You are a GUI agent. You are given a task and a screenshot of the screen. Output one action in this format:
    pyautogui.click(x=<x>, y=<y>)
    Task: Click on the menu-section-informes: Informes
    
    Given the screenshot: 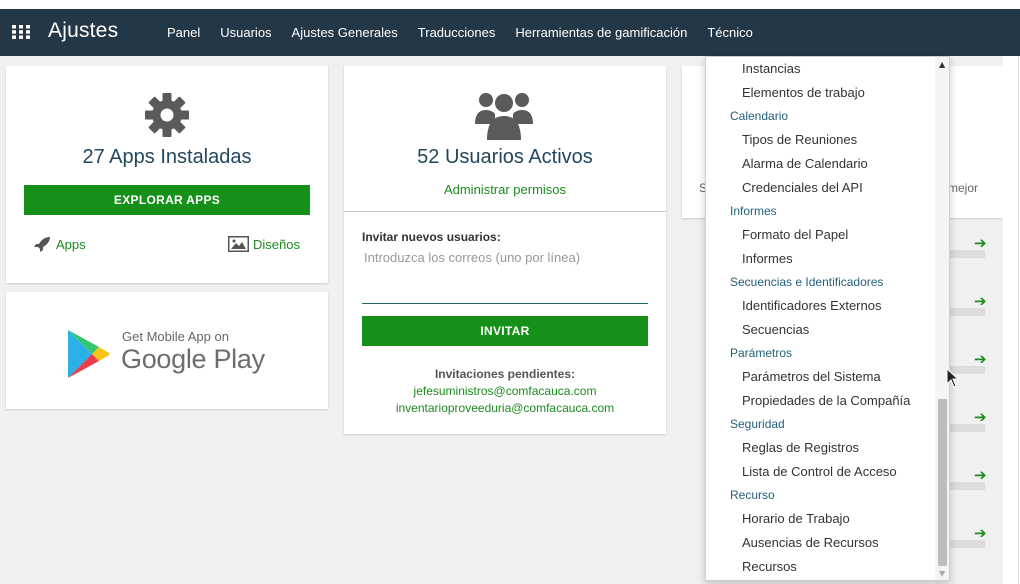 What is the action you would take?
    pyautogui.click(x=753, y=211)
    